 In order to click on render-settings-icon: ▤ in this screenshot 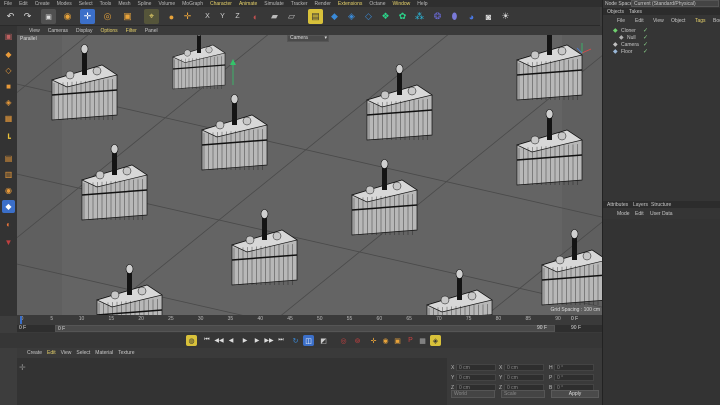, I will do `click(315, 16)`.